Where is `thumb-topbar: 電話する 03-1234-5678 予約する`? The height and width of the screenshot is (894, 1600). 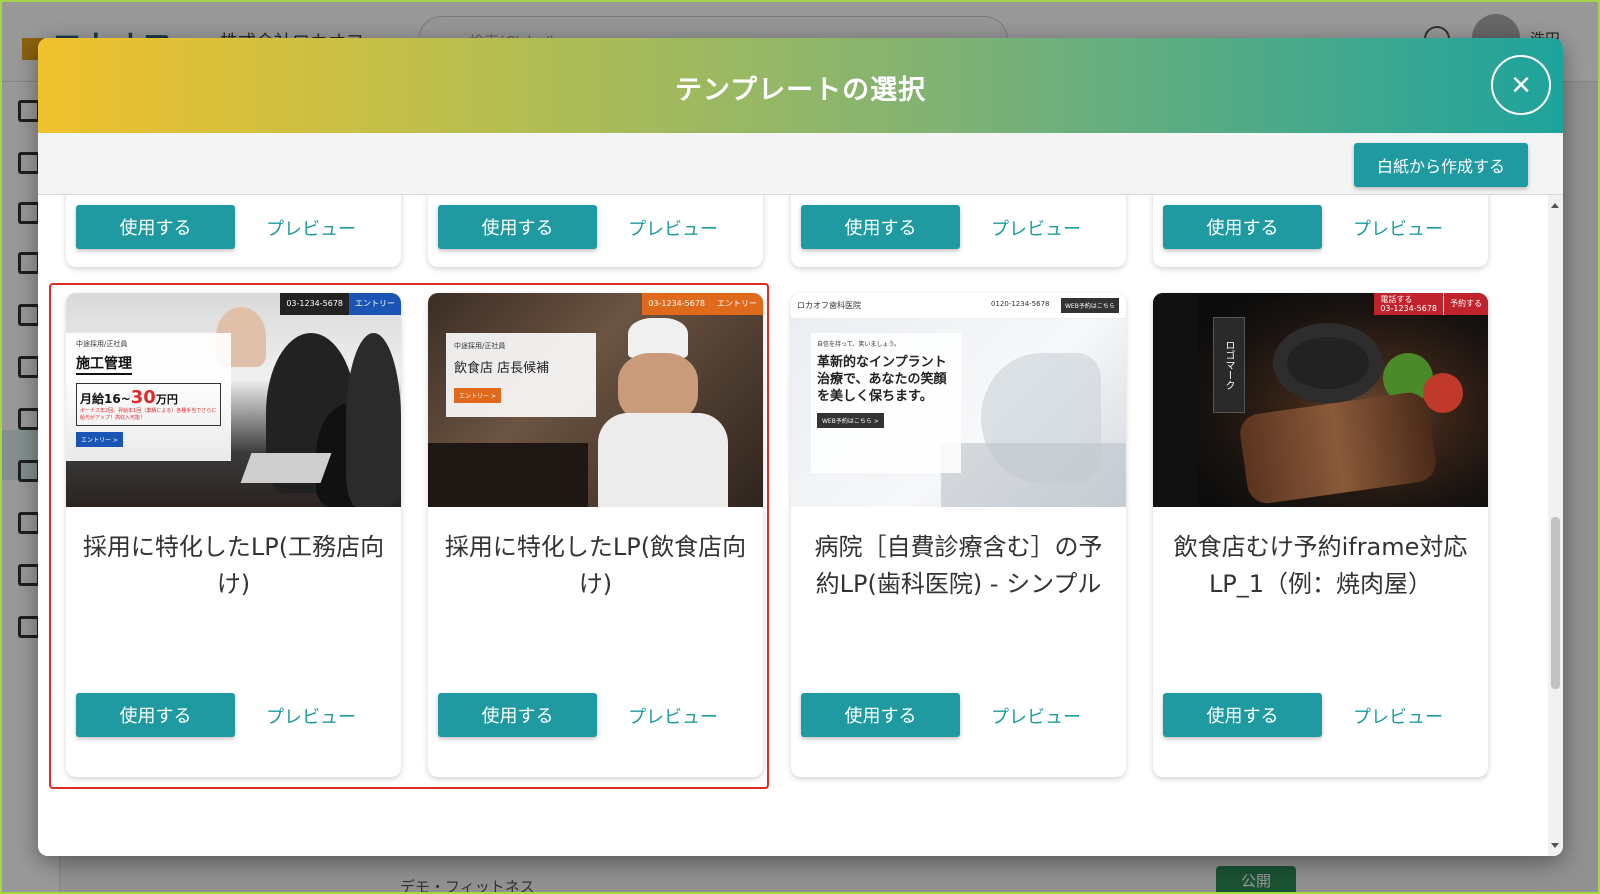
thumb-topbar: 電話する 03-1234-5678 予約する is located at coordinates (1431, 304).